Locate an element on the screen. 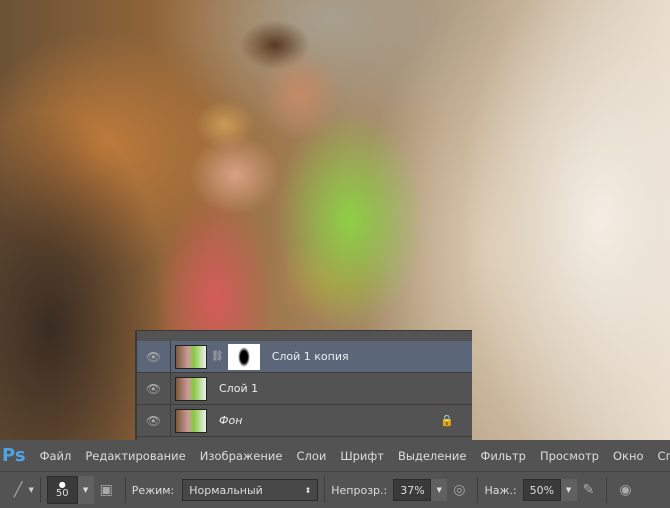  menu-filter: Фильтр is located at coordinates (503, 456).